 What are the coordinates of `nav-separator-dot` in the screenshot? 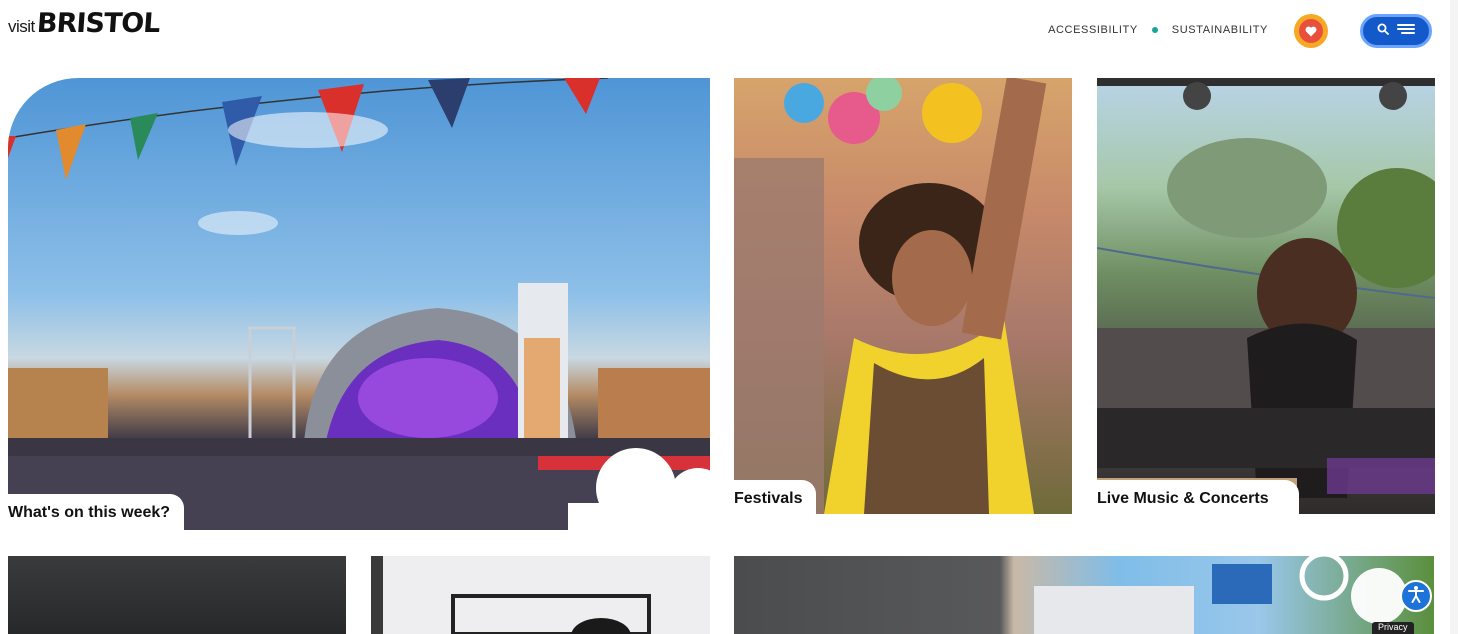 It's located at (1154, 30).